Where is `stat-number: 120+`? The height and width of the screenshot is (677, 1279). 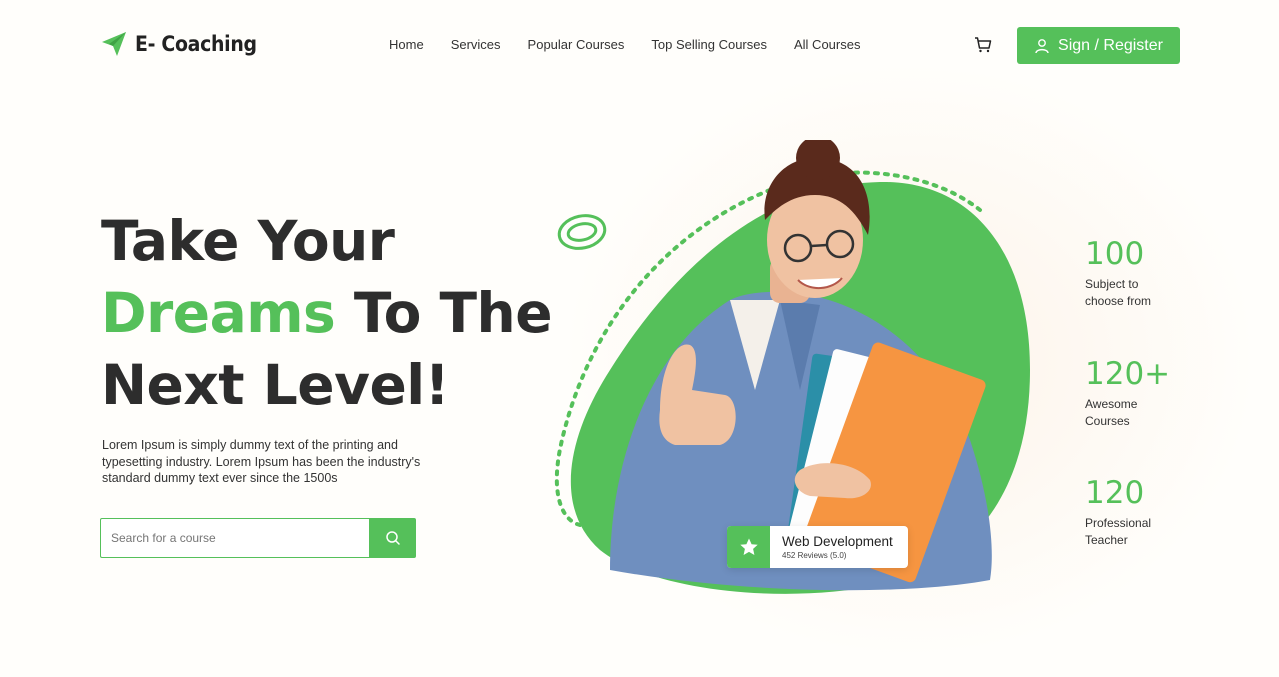 stat-number: 120+ is located at coordinates (1128, 374).